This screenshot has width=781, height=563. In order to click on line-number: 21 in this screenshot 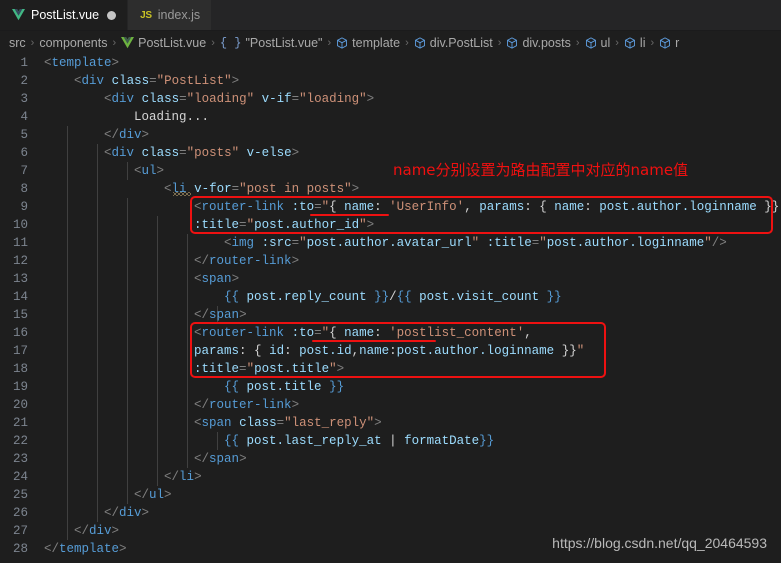, I will do `click(20, 423)`.